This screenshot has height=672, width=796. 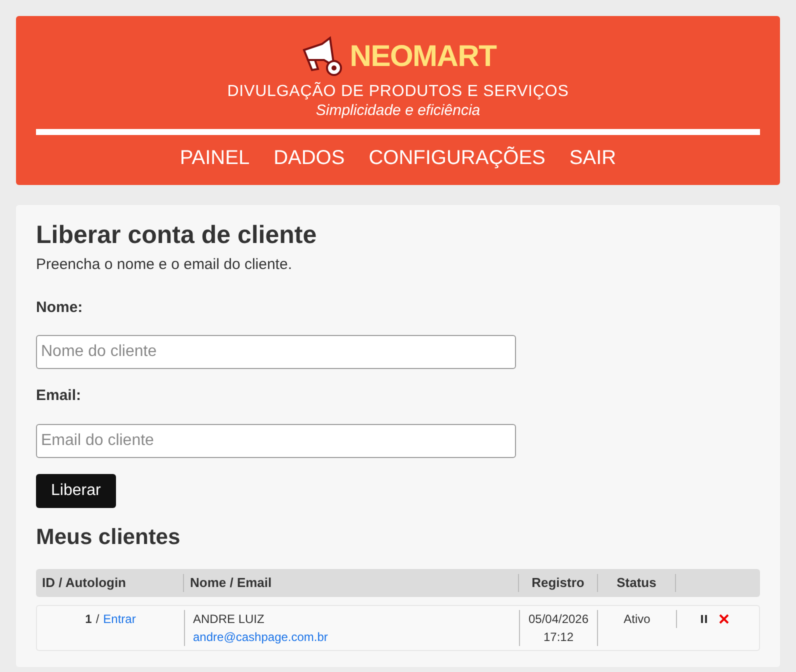 I want to click on column-header: Nome / Email, so click(x=231, y=583).